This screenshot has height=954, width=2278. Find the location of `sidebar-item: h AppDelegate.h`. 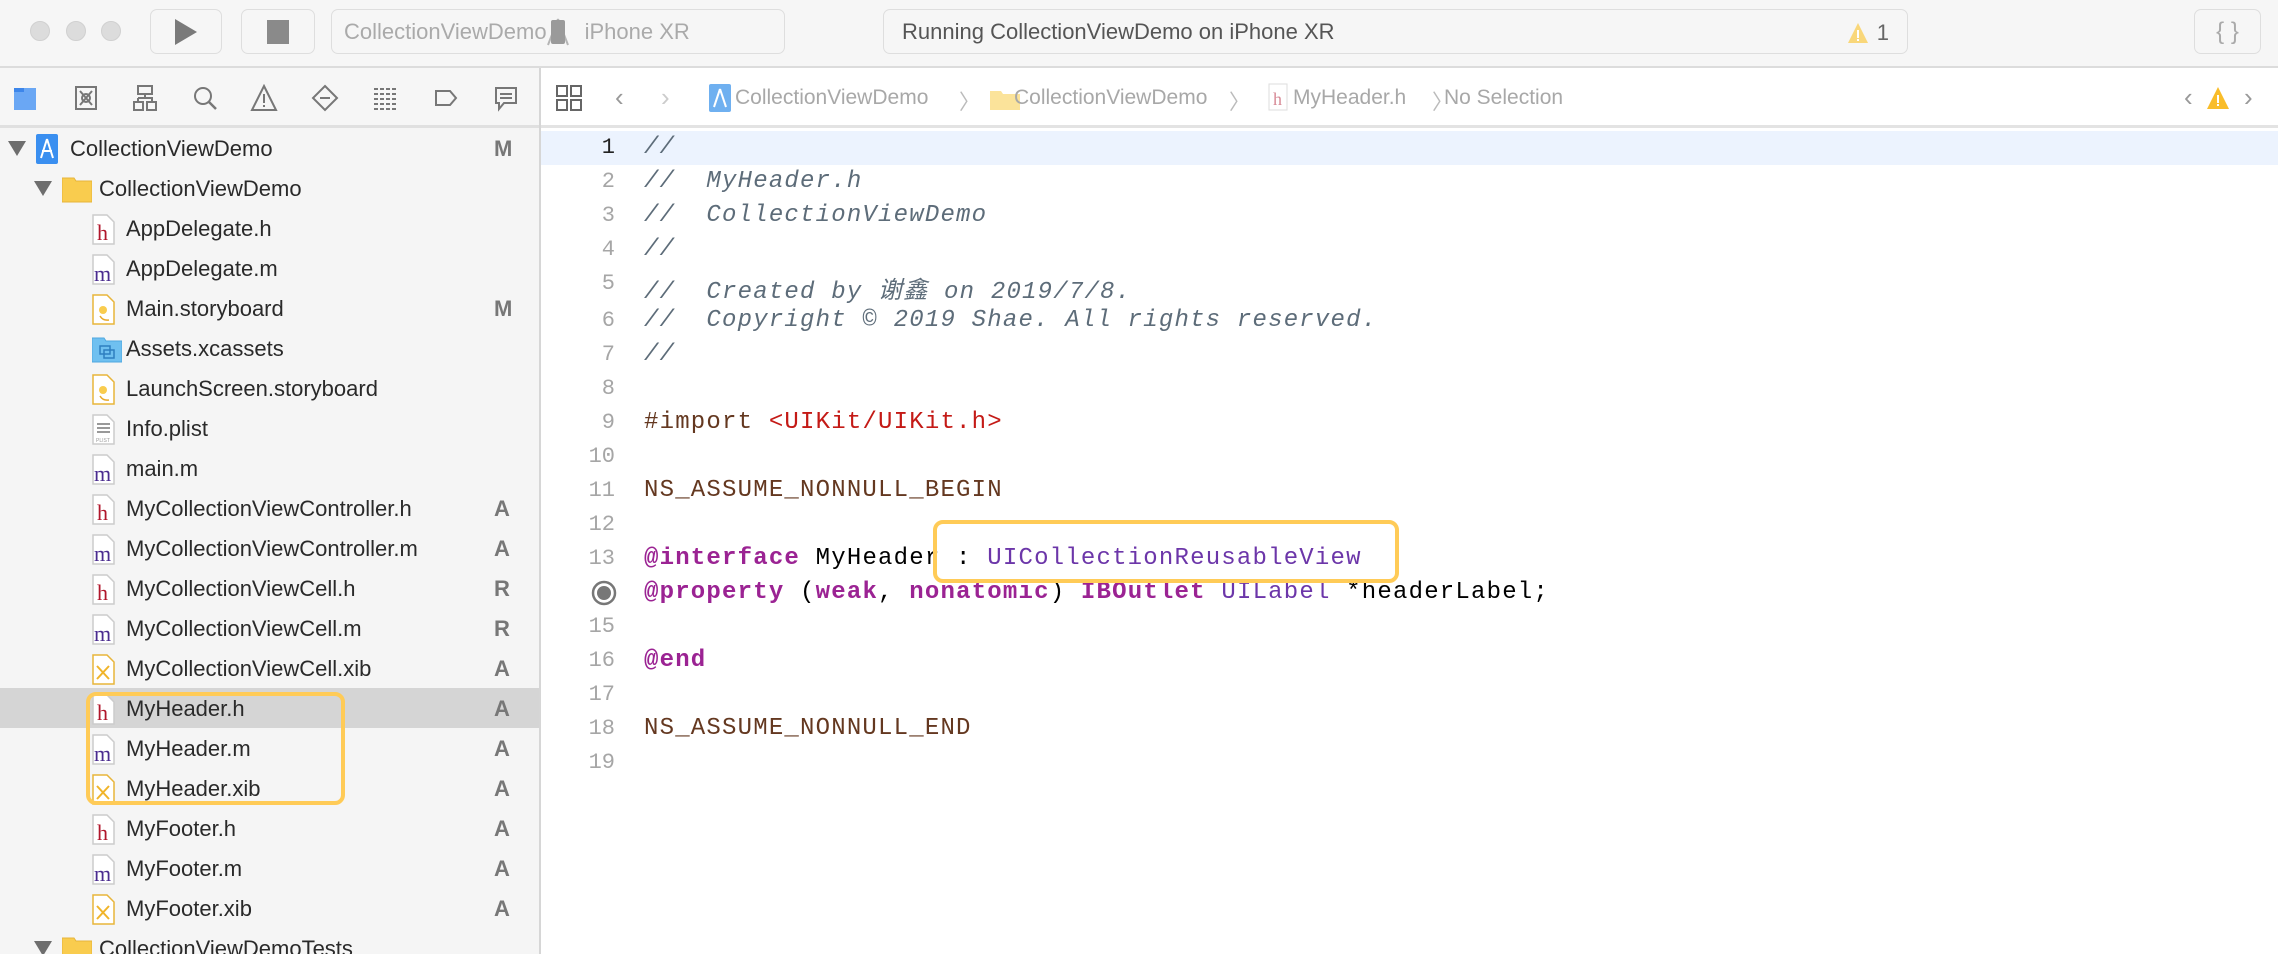

sidebar-item: h AppDelegate.h is located at coordinates (269, 228).